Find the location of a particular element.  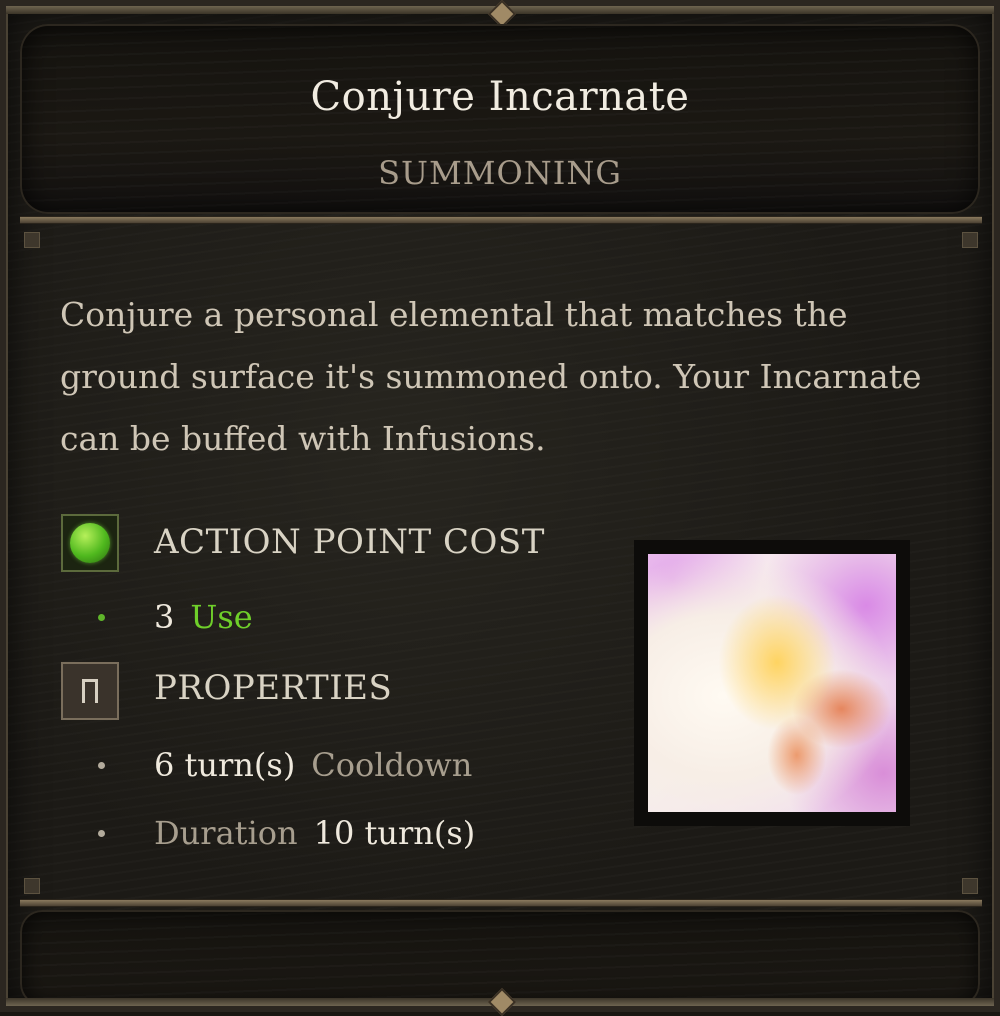

action-point-value: 3 is located at coordinates (164, 617).